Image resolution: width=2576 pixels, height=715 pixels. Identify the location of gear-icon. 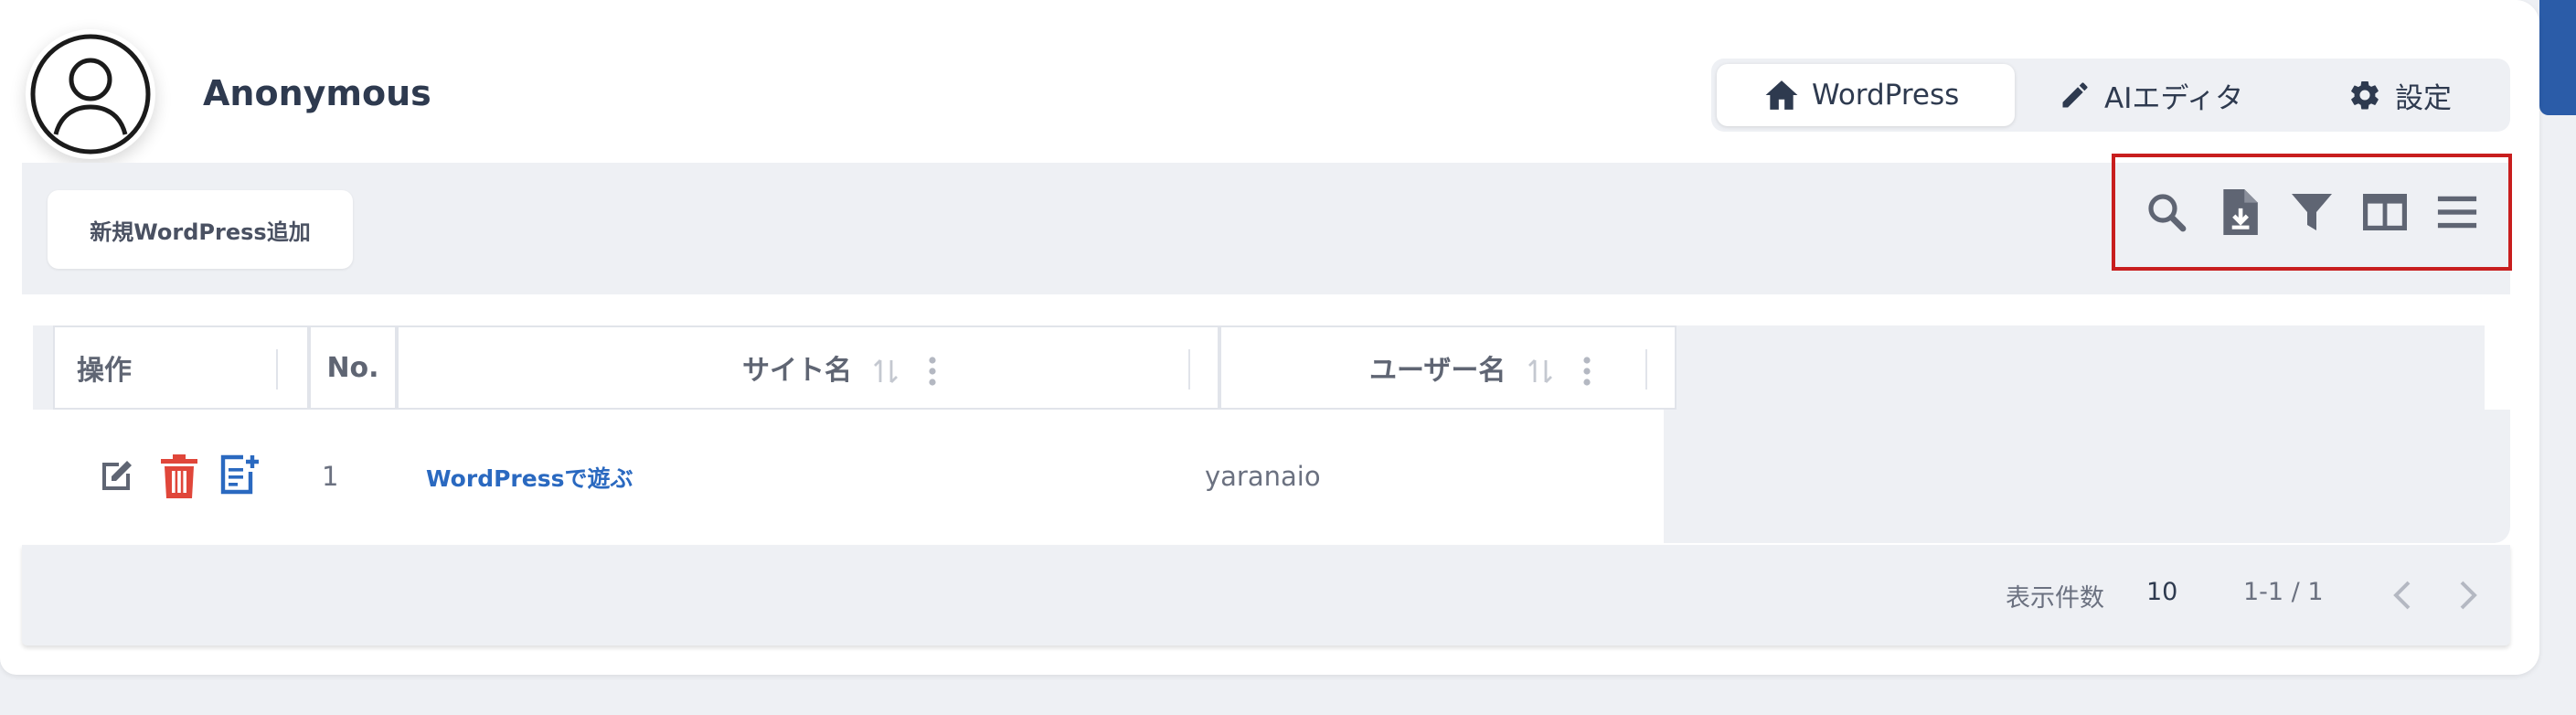
(2365, 95).